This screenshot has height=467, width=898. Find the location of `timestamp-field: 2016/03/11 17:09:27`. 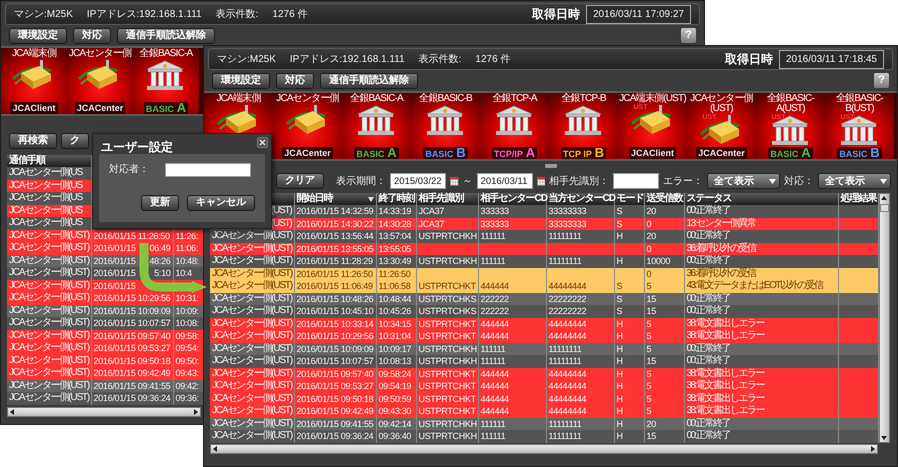

timestamp-field: 2016/03/11 17:09:27 is located at coordinates (638, 14).